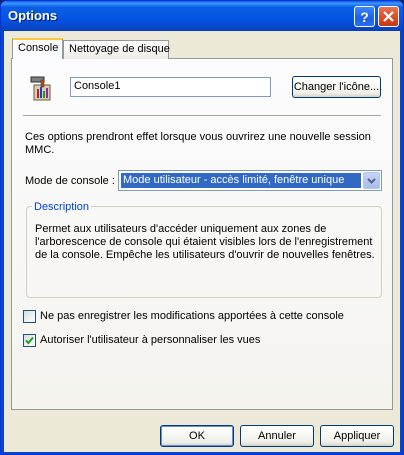  What do you see at coordinates (277, 436) in the screenshot?
I see `cancel-button: Annuler` at bounding box center [277, 436].